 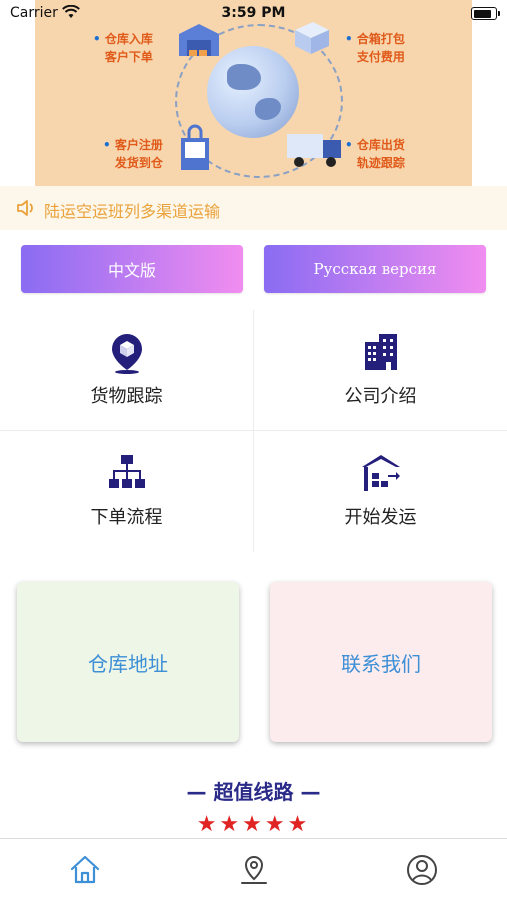 I want to click on warehouse-address-label: 仓库地址, so click(x=128, y=663).